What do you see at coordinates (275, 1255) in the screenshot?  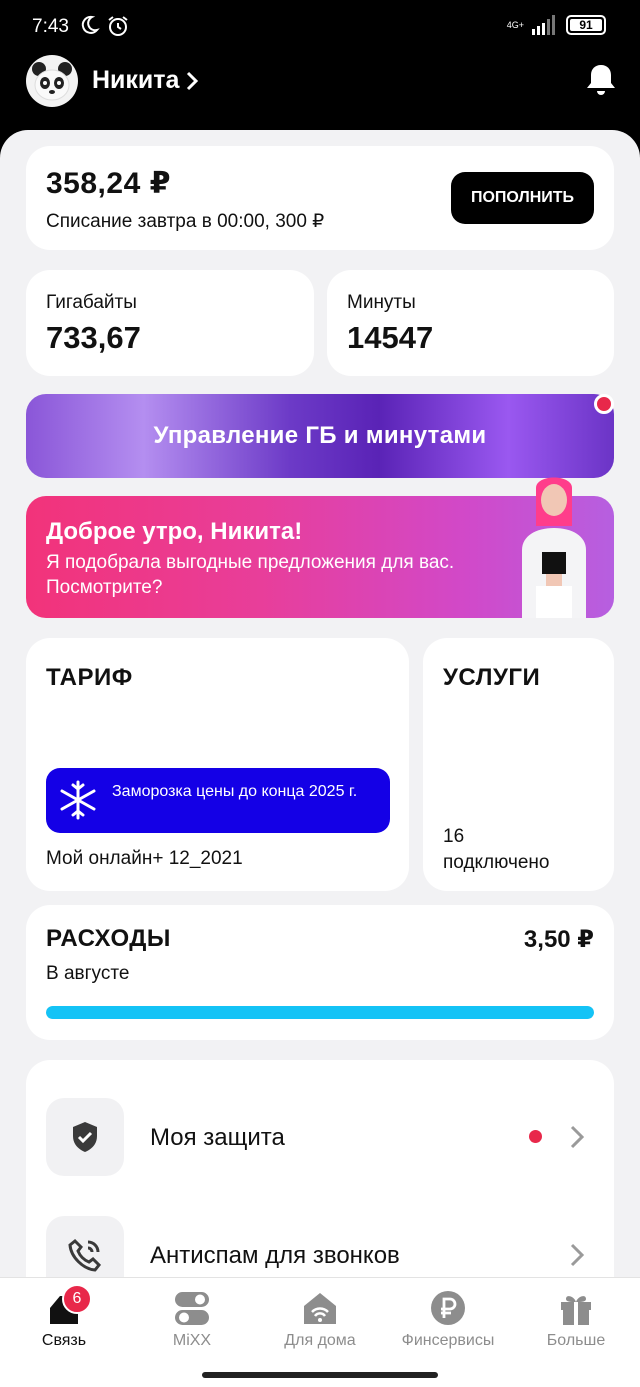 I see `list-item-label: Антиспам для звонков` at bounding box center [275, 1255].